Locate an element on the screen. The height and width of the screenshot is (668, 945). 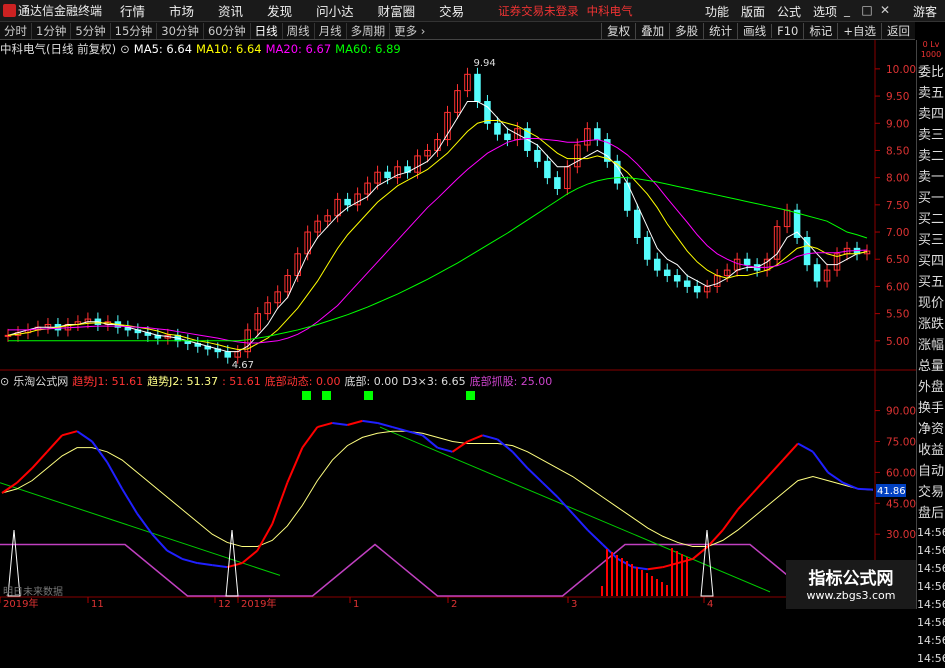
sidebar-item-5: 卖一 is located at coordinates (931, 177).